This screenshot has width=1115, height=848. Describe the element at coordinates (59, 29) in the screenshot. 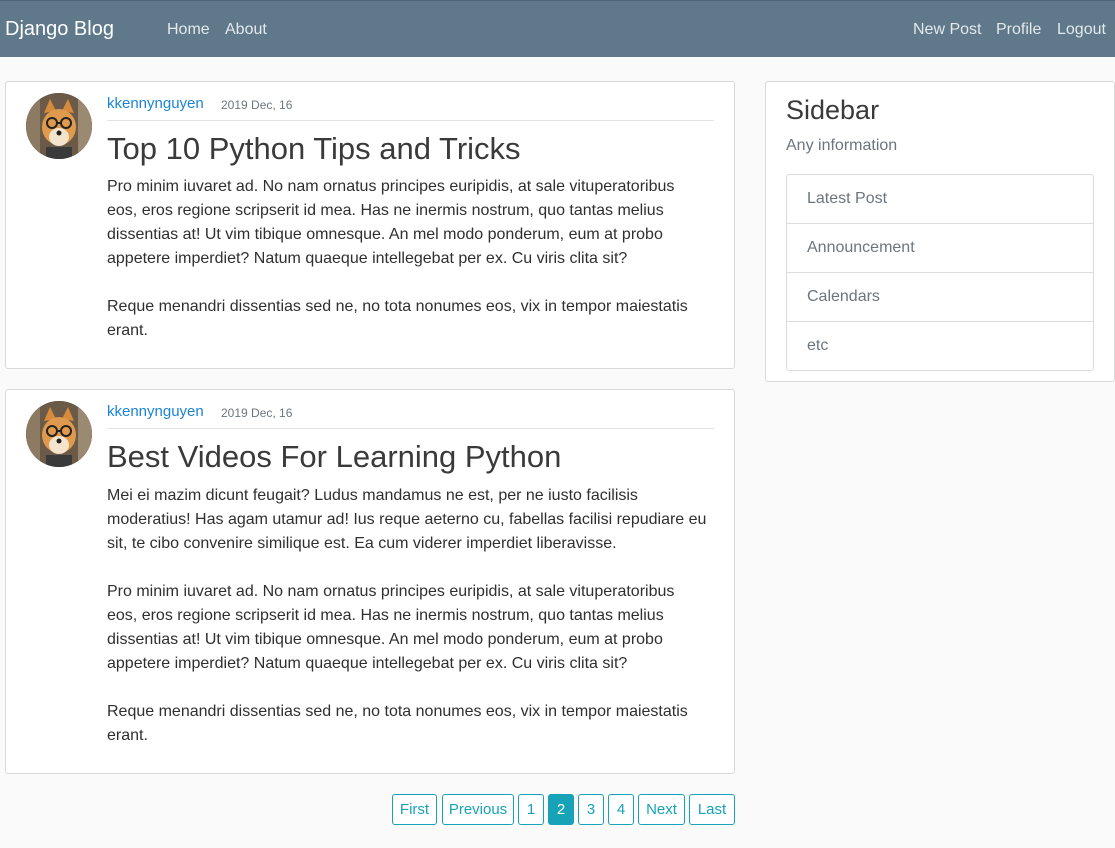

I see `brand-link: Django Blog` at that location.